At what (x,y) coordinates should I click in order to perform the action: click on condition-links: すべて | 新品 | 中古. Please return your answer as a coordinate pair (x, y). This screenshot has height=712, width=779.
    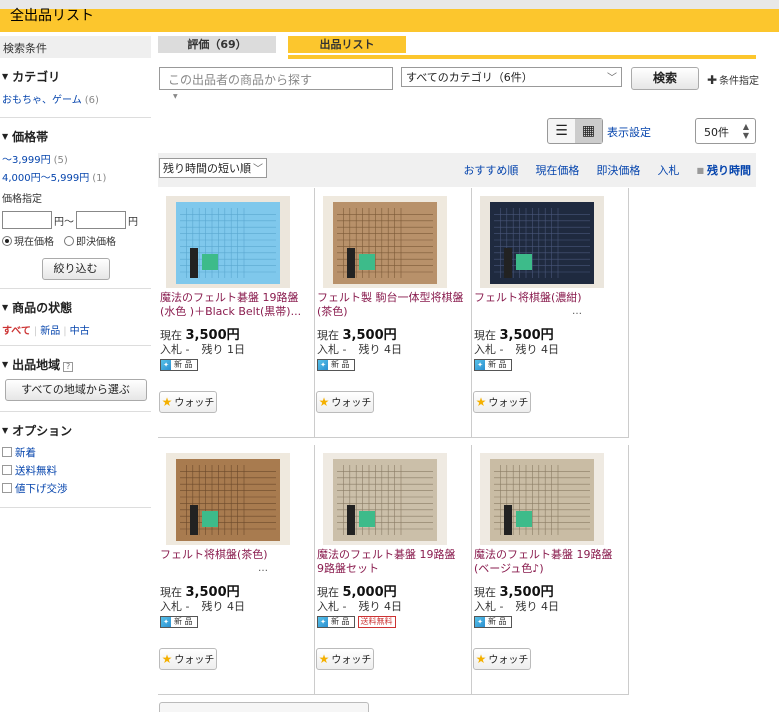
    Looking at the image, I should click on (75, 329).